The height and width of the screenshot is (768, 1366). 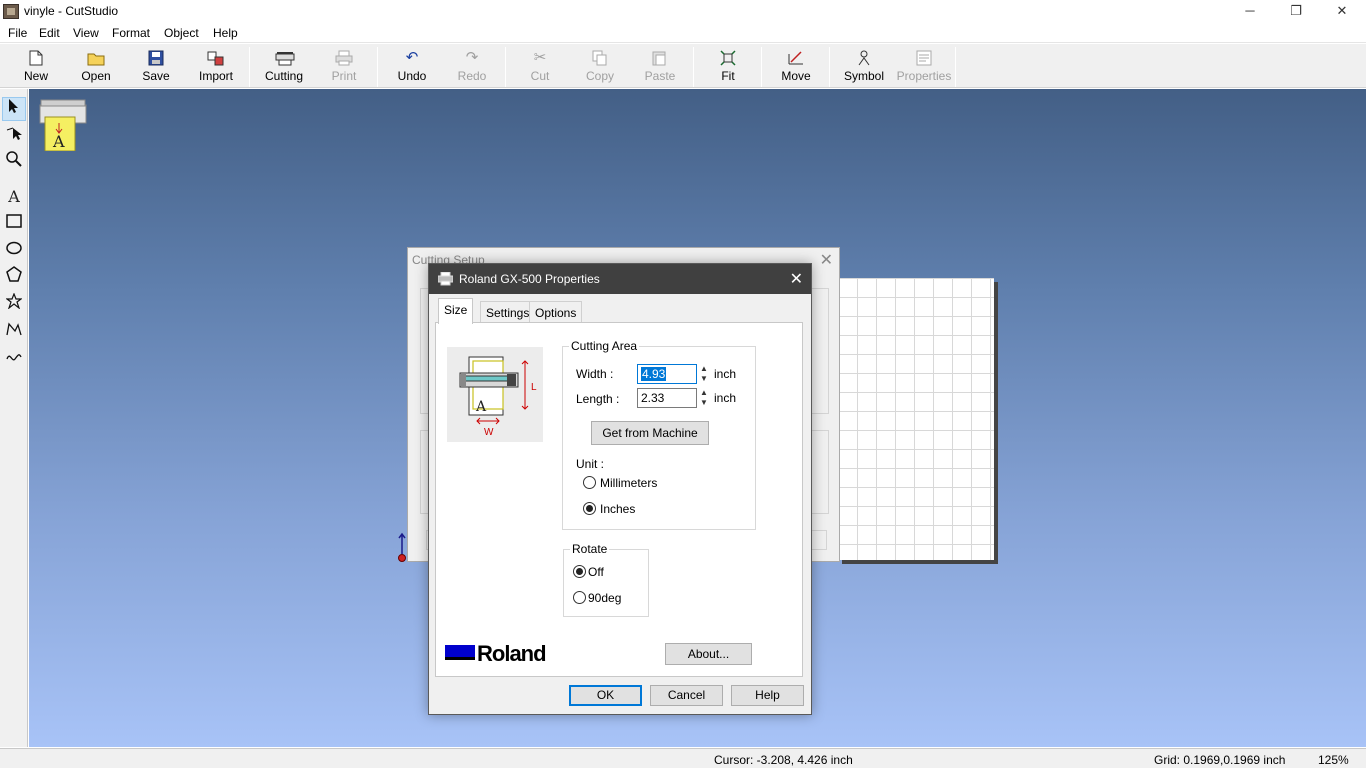 I want to click on diagram-sample-letter: A, so click(x=481, y=407).